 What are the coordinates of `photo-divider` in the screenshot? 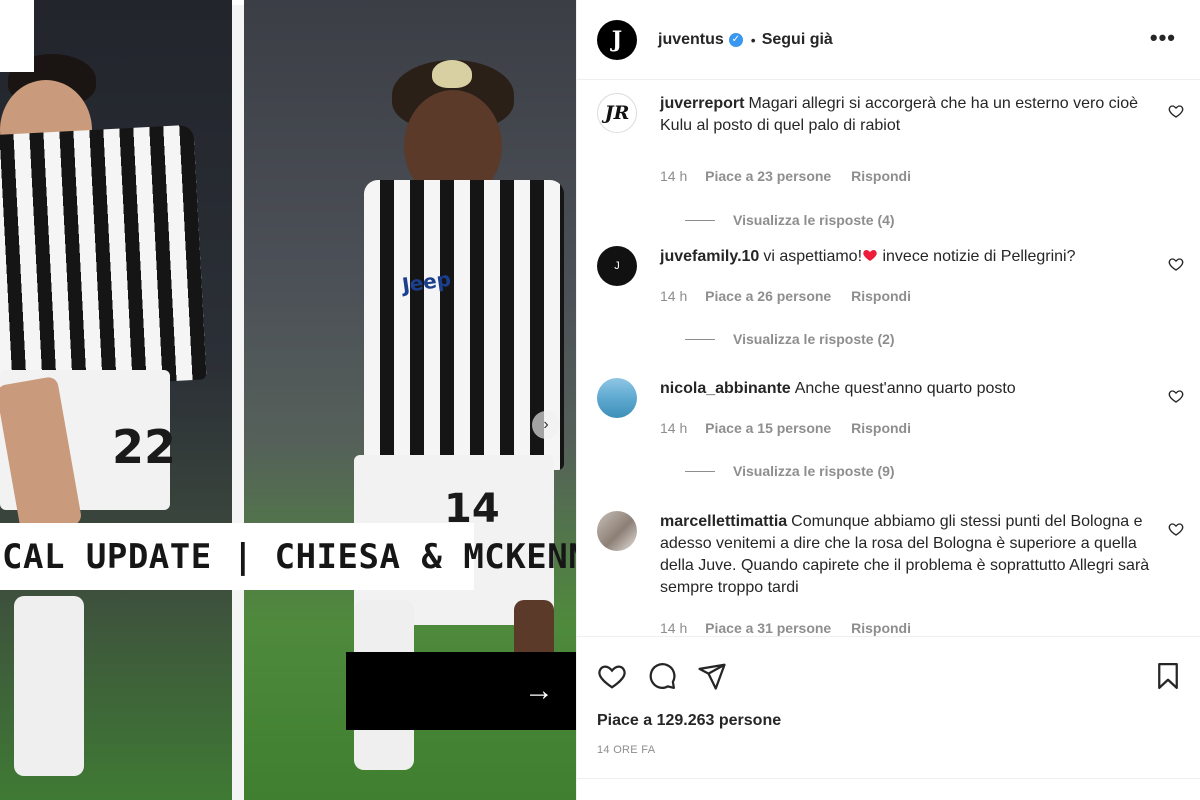 It's located at (238, 400).